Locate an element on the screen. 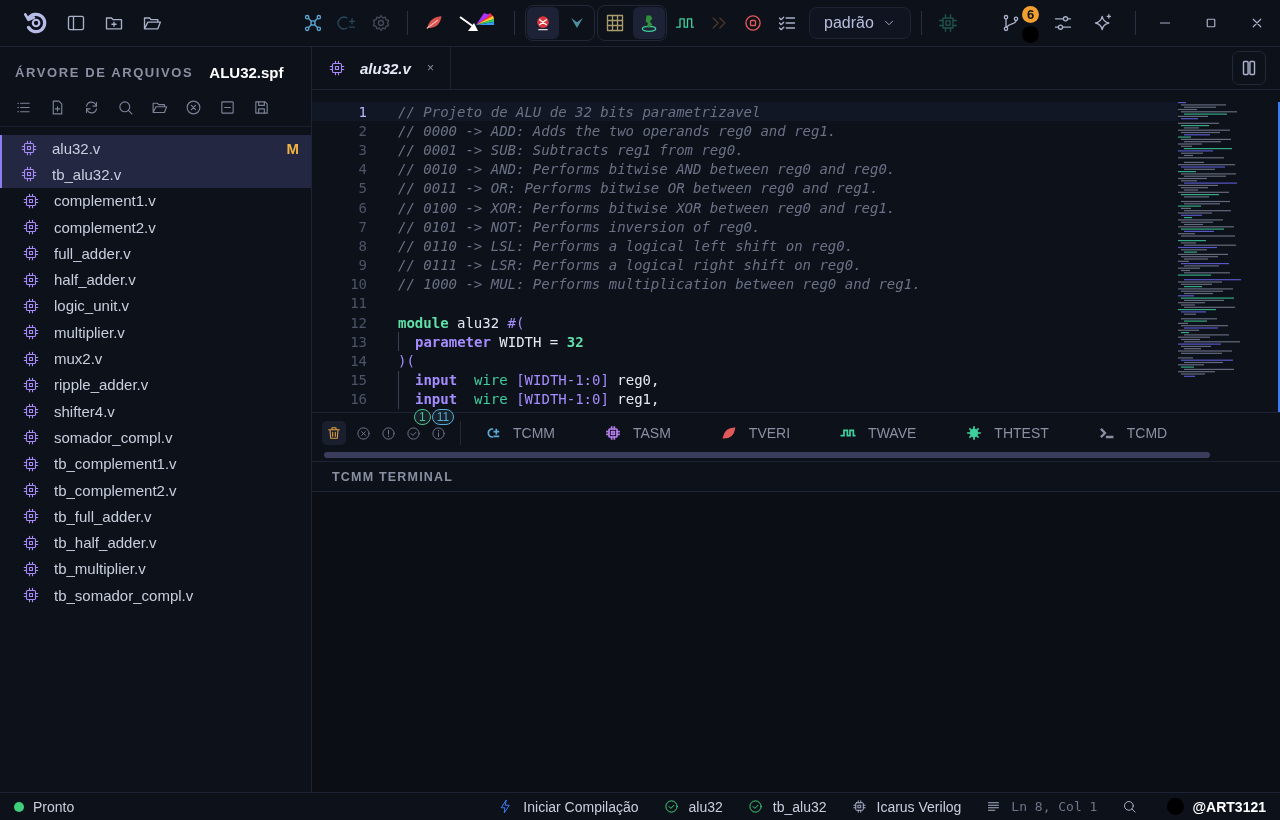  cursor-position: Ln 8, Col 1 is located at coordinates (1042, 806).